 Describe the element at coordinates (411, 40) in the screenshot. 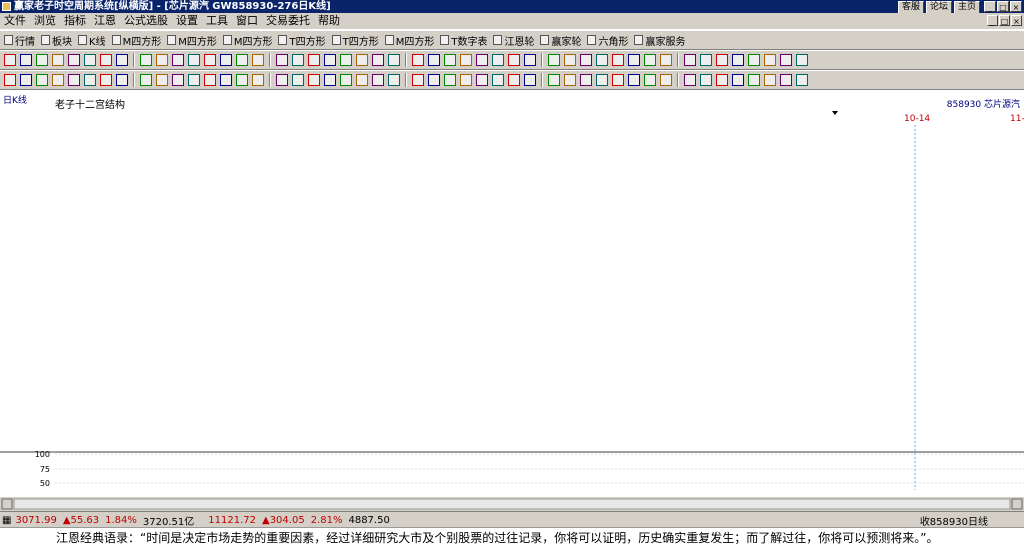

I see `square-tool-6: M四方形` at that location.